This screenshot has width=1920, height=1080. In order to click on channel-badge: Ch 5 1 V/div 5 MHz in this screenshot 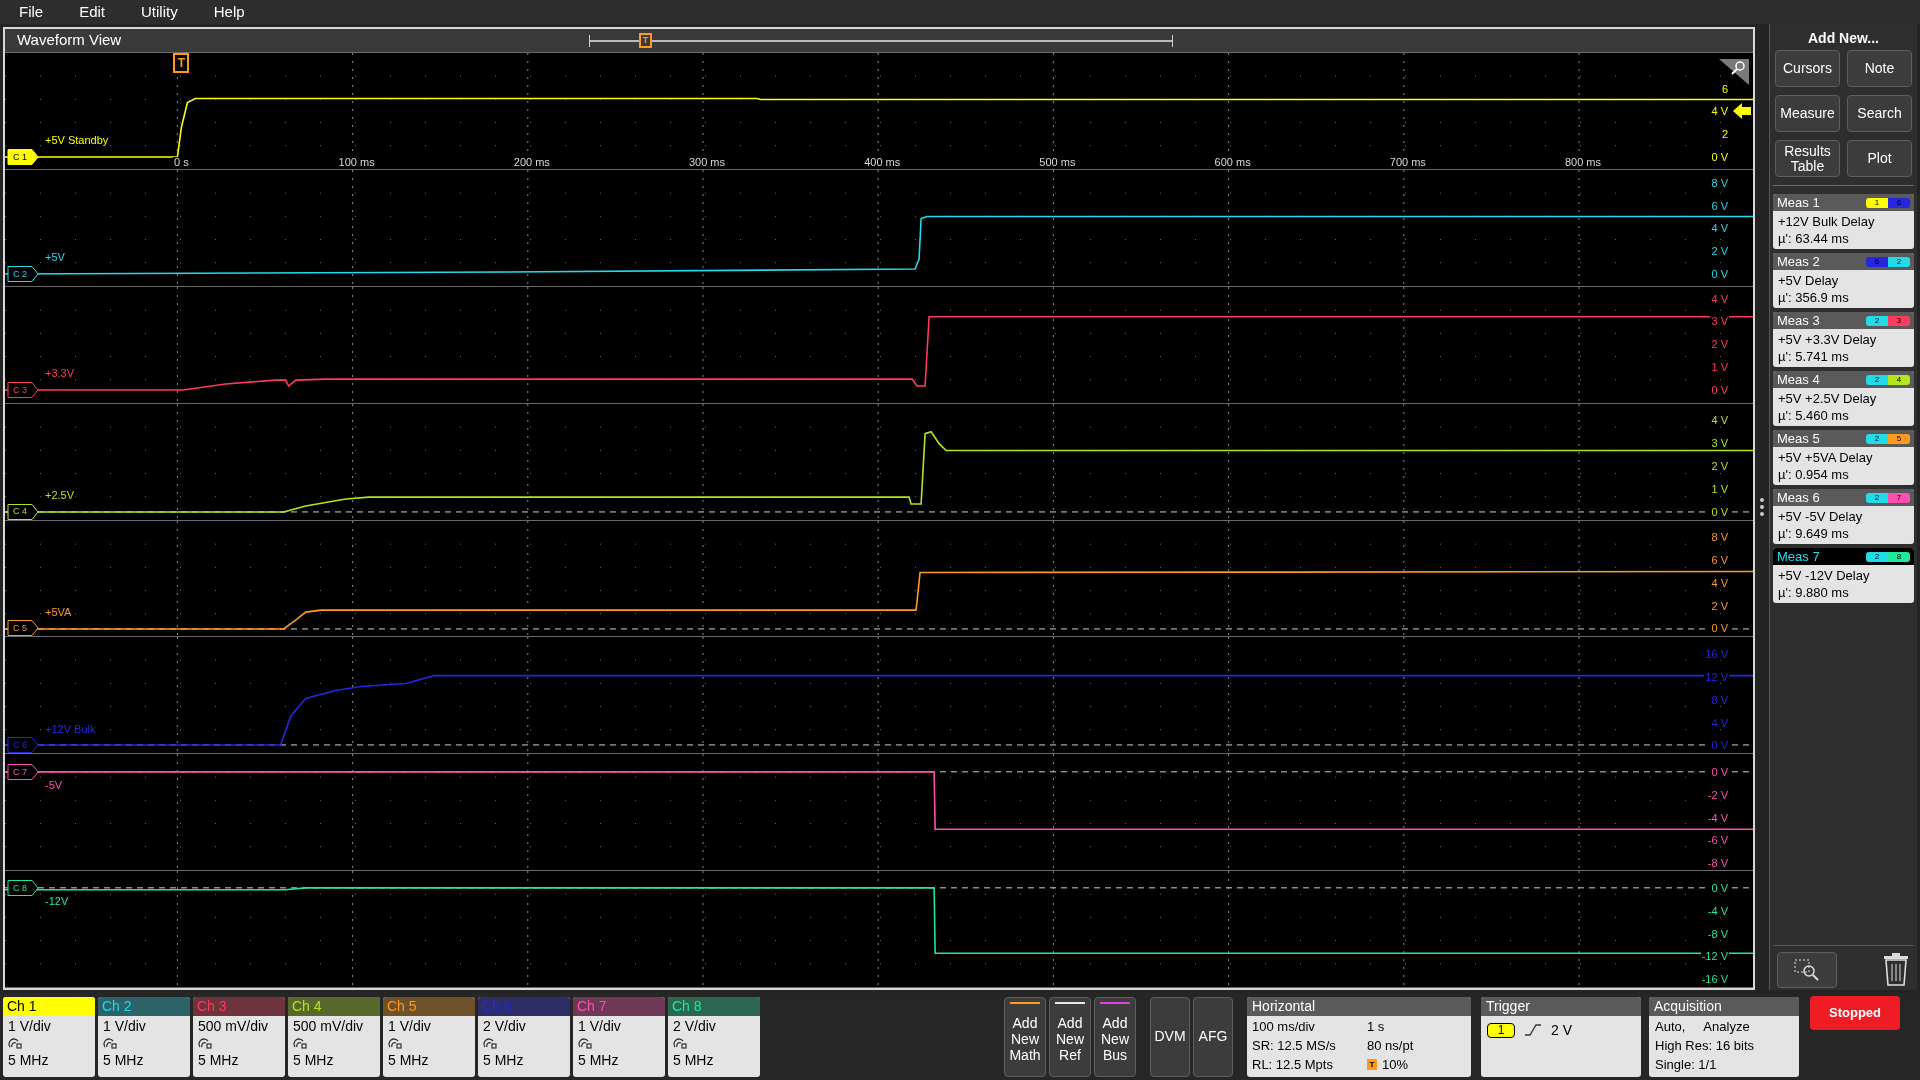, I will do `click(429, 1036)`.